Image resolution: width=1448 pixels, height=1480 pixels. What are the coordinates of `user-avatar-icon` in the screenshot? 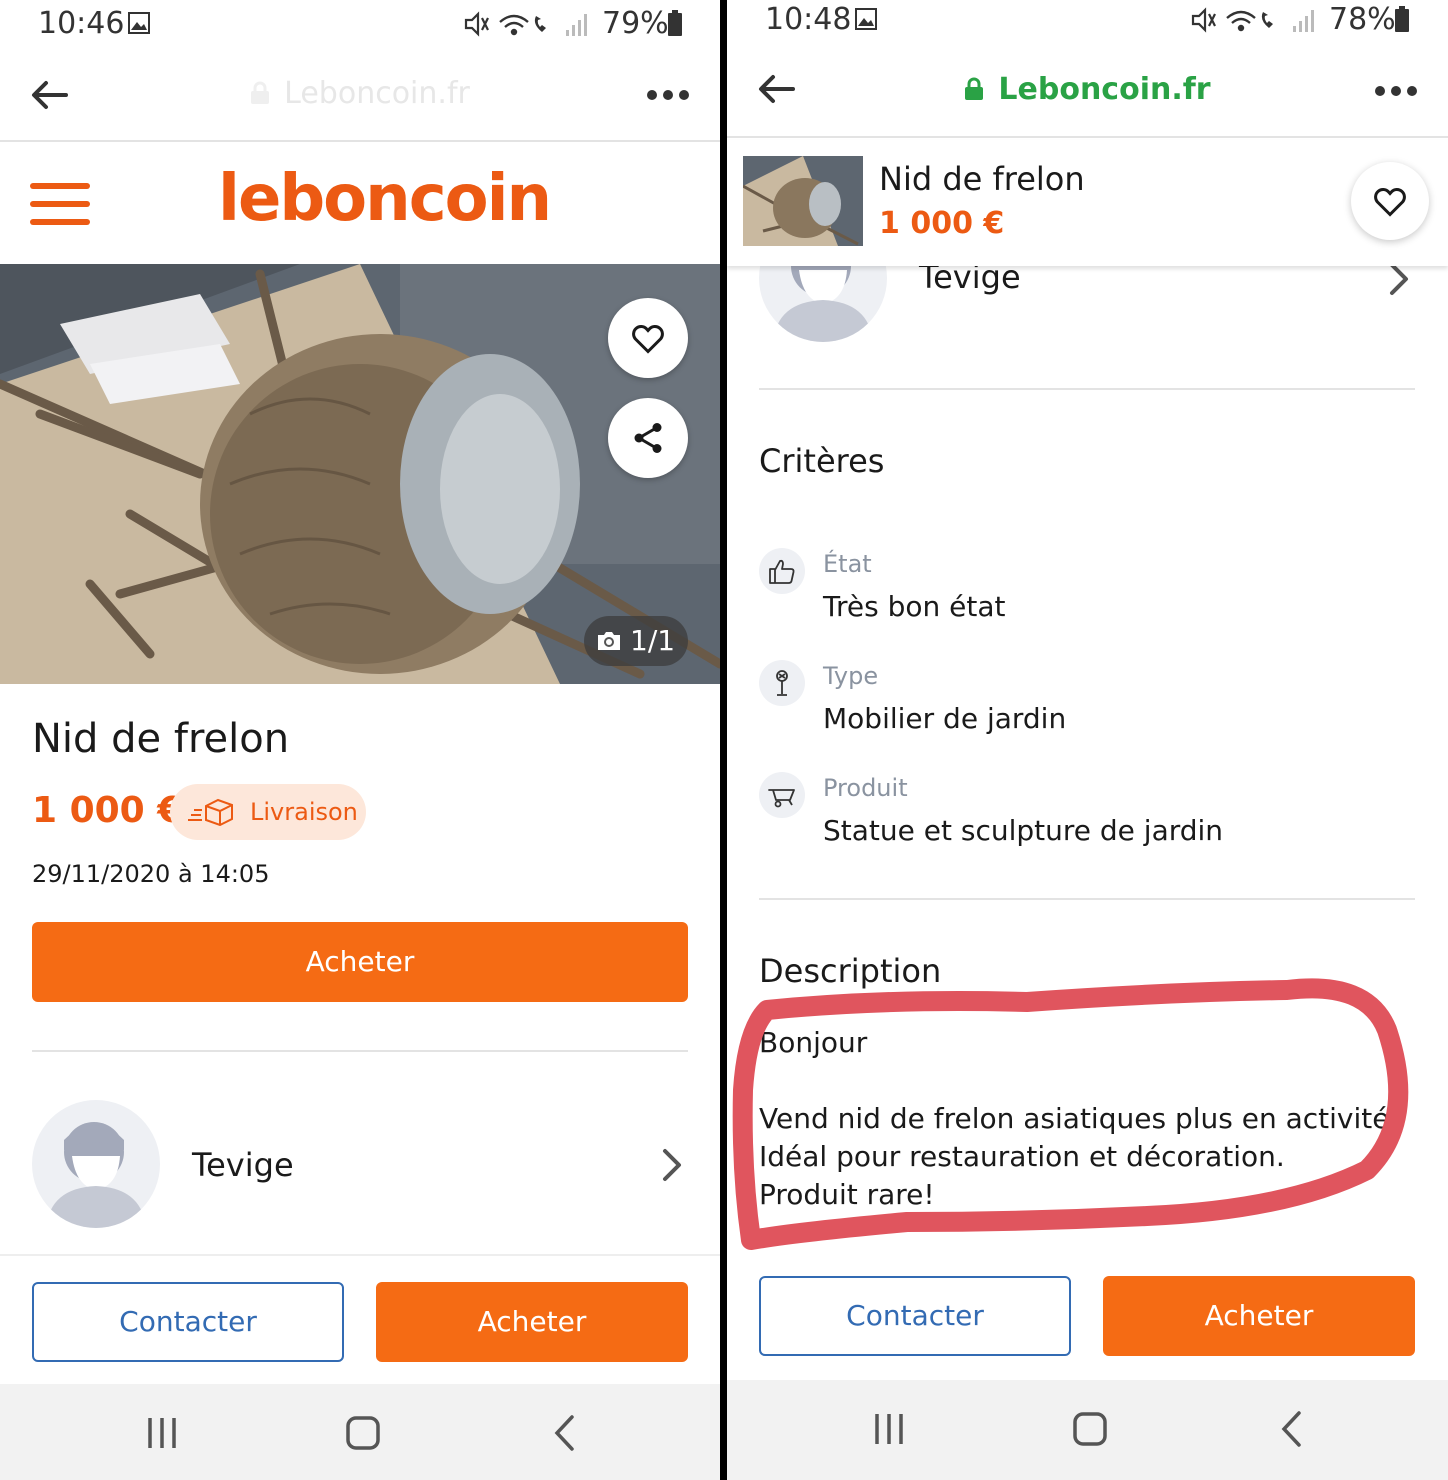 It's located at (96, 1175).